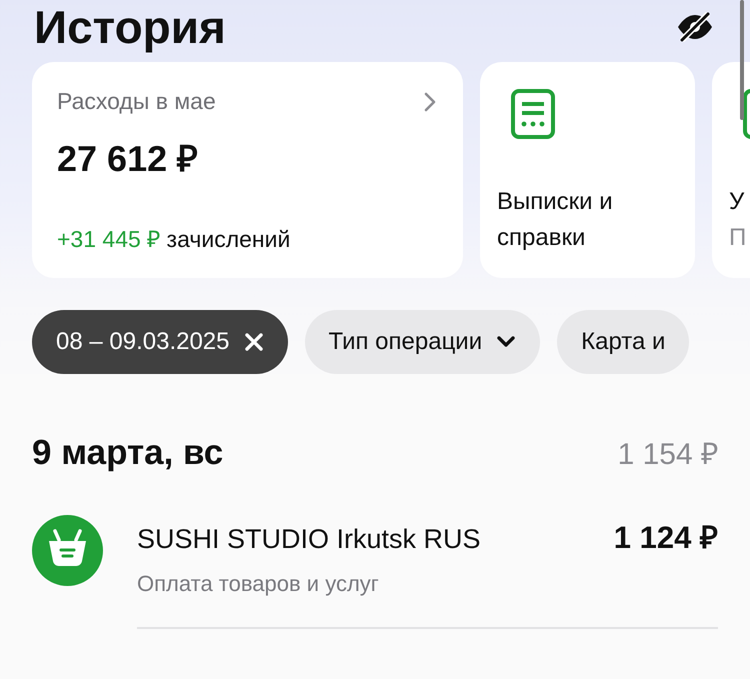 The image size is (750, 679). I want to click on income-text: +31 445 ₽ зачислений, so click(174, 239).